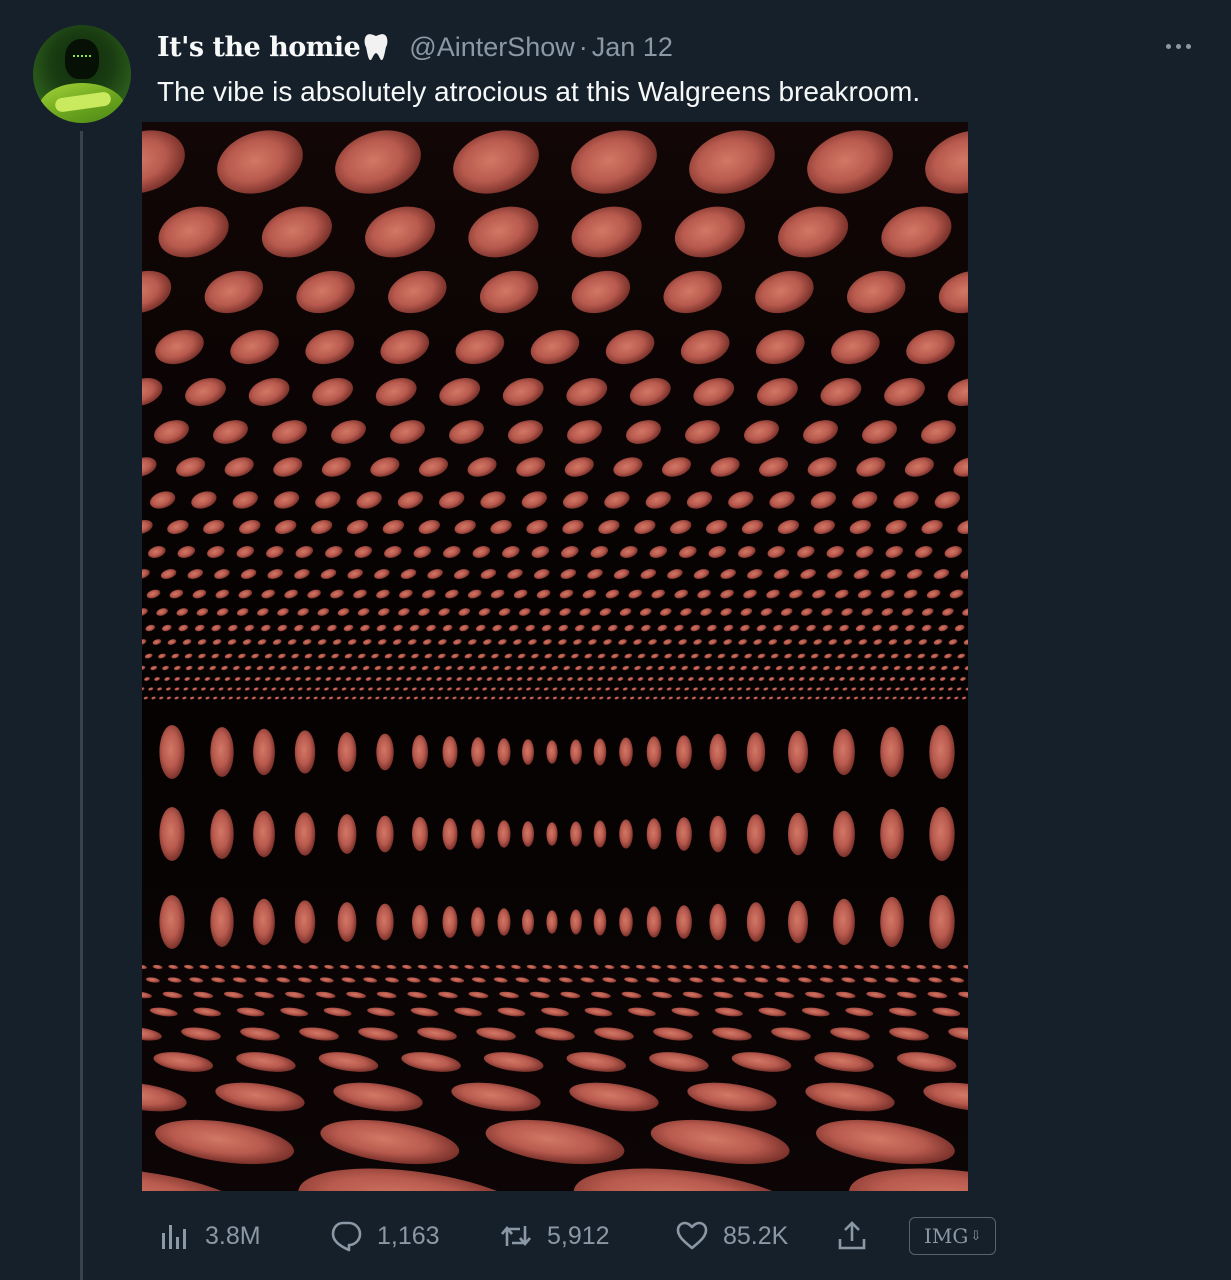 This screenshot has width=1231, height=1280. I want to click on download-arrow-icon: ⇩, so click(976, 1236).